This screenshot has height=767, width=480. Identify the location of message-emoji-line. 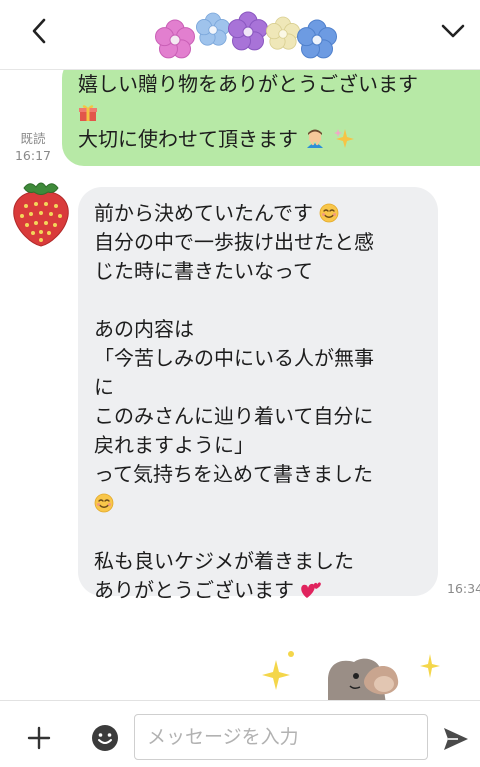
(279, 112).